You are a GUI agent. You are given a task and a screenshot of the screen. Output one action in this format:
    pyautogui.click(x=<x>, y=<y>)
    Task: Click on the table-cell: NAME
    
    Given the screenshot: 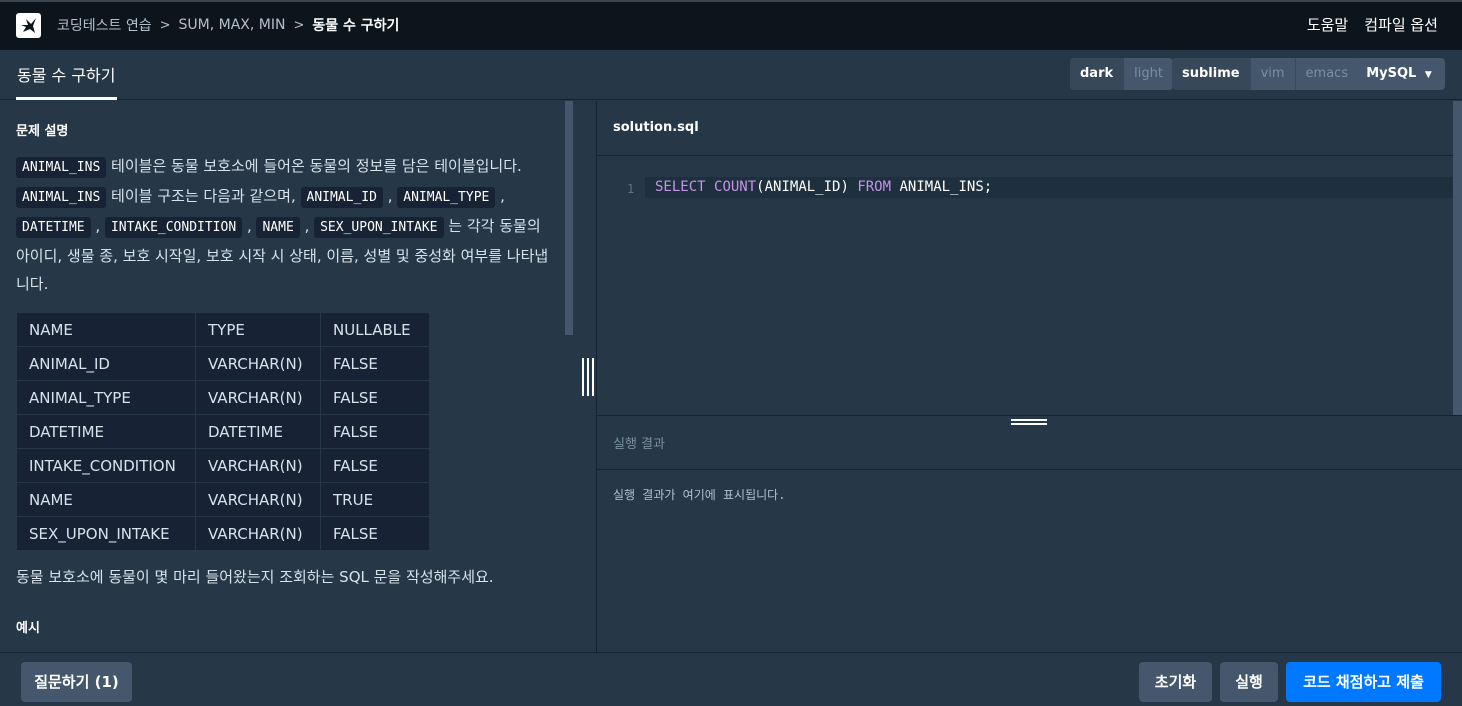 What is the action you would take?
    pyautogui.click(x=106, y=499)
    